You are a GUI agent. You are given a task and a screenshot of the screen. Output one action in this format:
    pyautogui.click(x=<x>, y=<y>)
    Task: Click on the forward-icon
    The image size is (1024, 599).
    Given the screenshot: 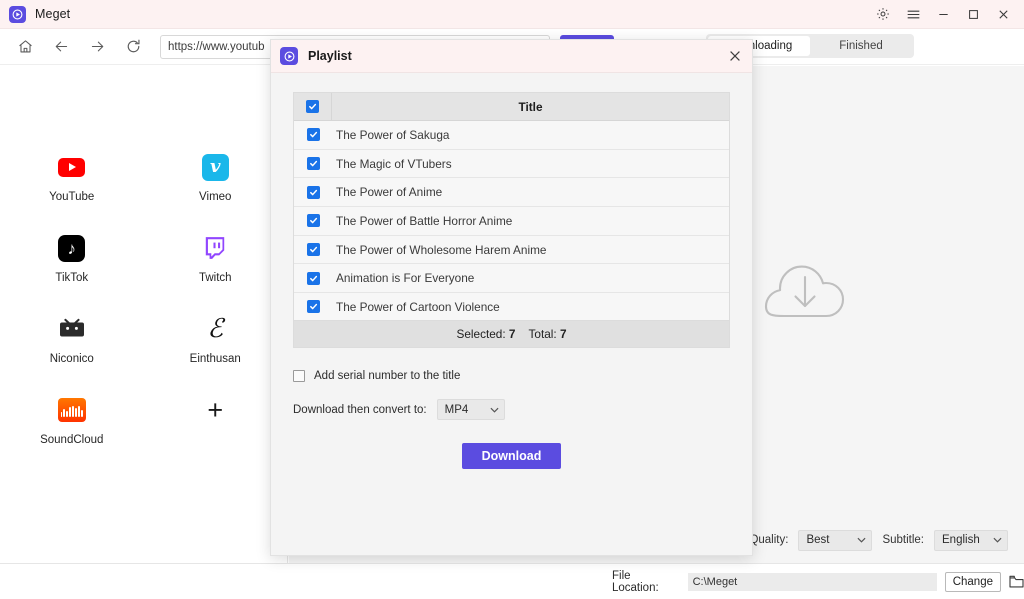 What is the action you would take?
    pyautogui.click(x=97, y=47)
    